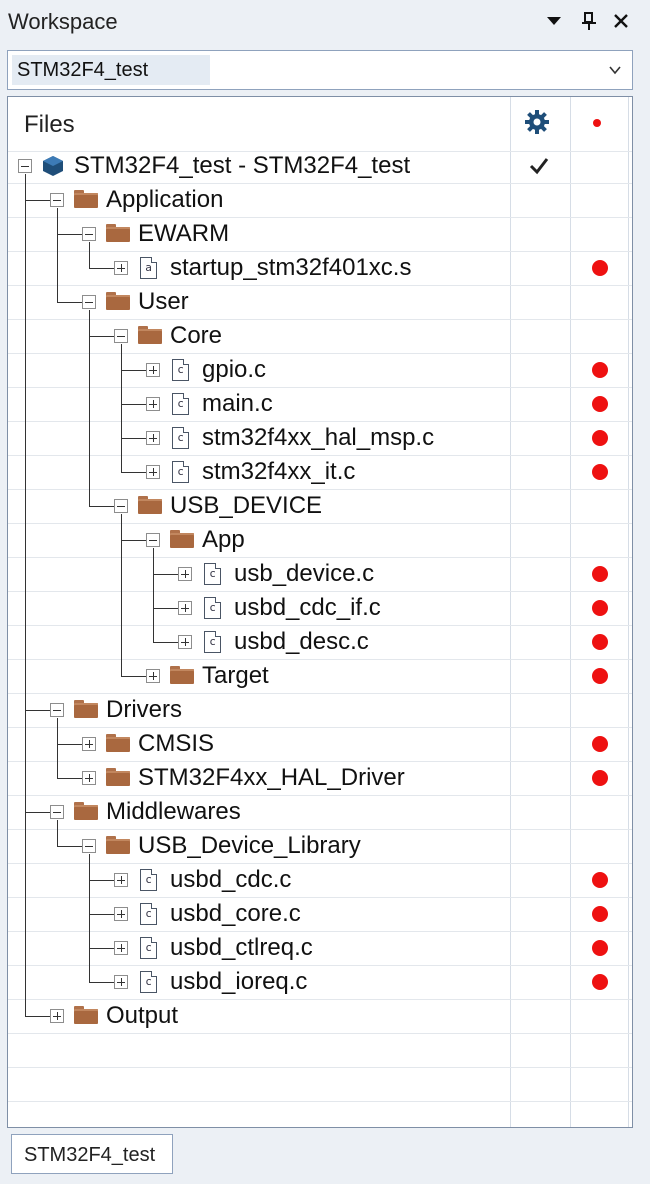 The width and height of the screenshot is (650, 1184). I want to click on tree-item-label: Core, so click(196, 335).